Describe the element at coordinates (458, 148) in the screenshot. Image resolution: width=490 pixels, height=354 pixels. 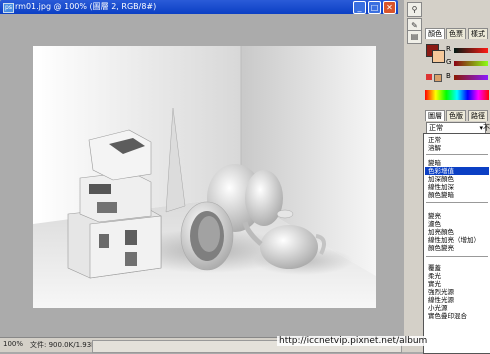
I see `blend-mode-option: 溶解` at that location.